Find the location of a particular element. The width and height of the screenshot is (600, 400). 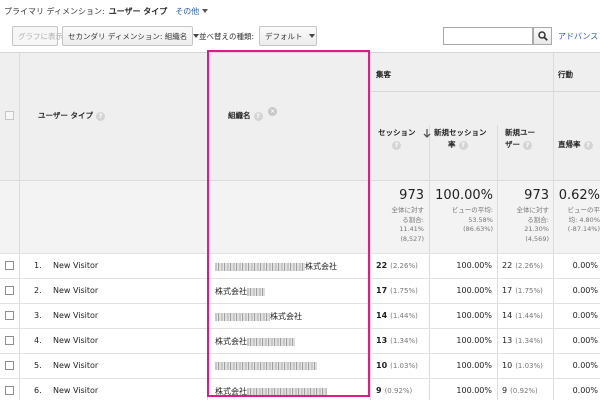

column-header-bounce-rate: 直帰率? is located at coordinates (575, 145).